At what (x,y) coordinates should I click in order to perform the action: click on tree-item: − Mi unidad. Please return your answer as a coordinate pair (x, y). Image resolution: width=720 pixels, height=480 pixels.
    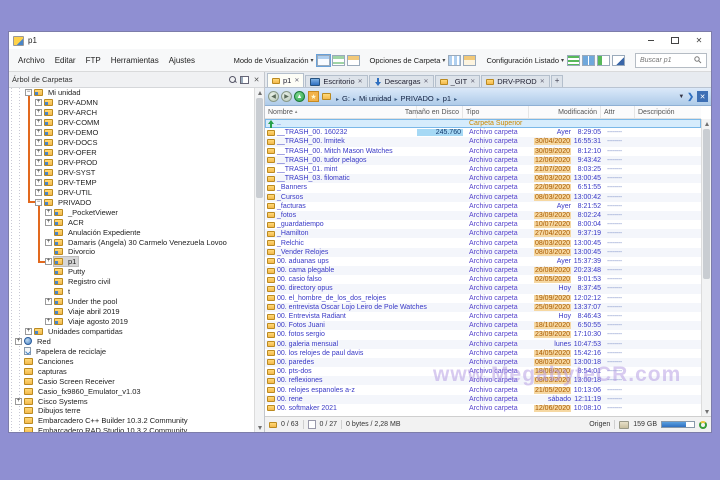
    Looking at the image, I should click on (132, 93).